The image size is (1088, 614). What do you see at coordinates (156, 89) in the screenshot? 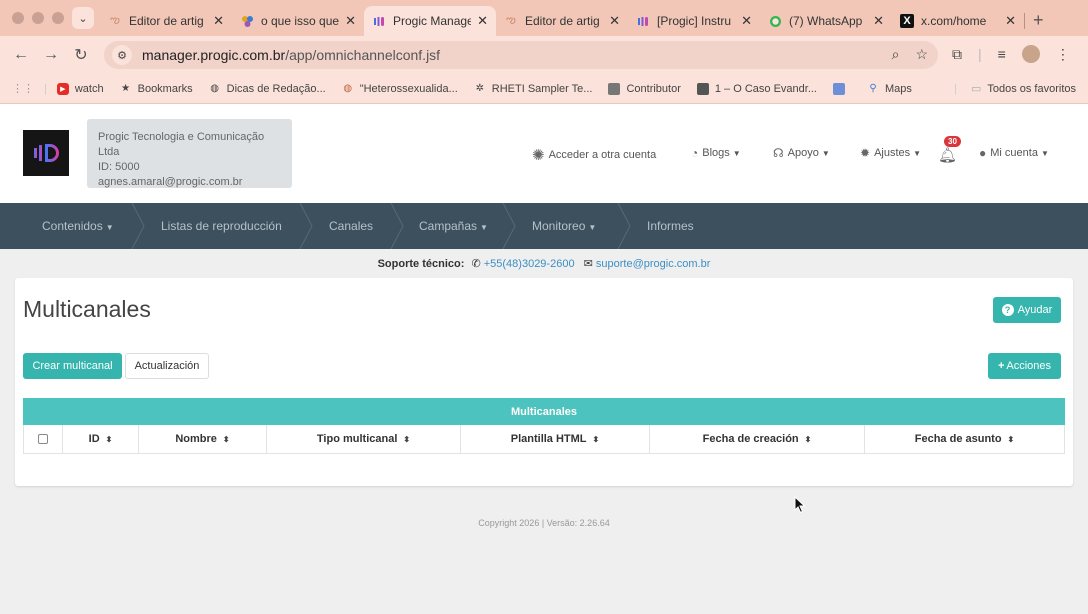
I see `bookmark-item: ★ Bookmarks` at bounding box center [156, 89].